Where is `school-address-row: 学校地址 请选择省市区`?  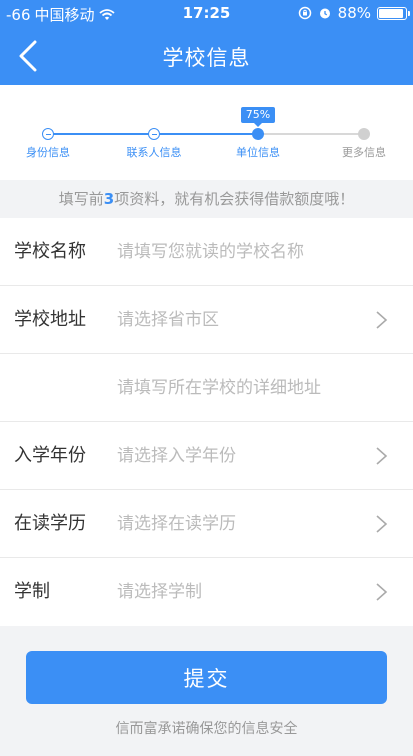 school-address-row: 学校地址 请选择省市区 is located at coordinates (206, 320).